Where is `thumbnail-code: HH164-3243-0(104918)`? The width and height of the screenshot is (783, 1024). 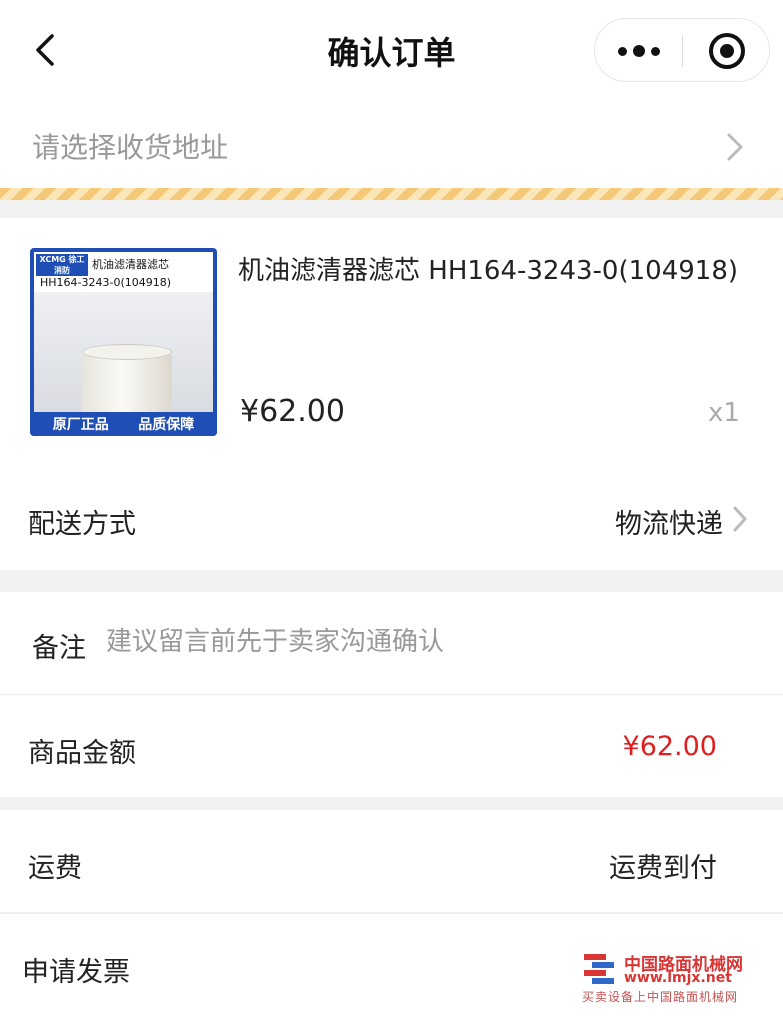 thumbnail-code: HH164-3243-0(104918) is located at coordinates (106, 282).